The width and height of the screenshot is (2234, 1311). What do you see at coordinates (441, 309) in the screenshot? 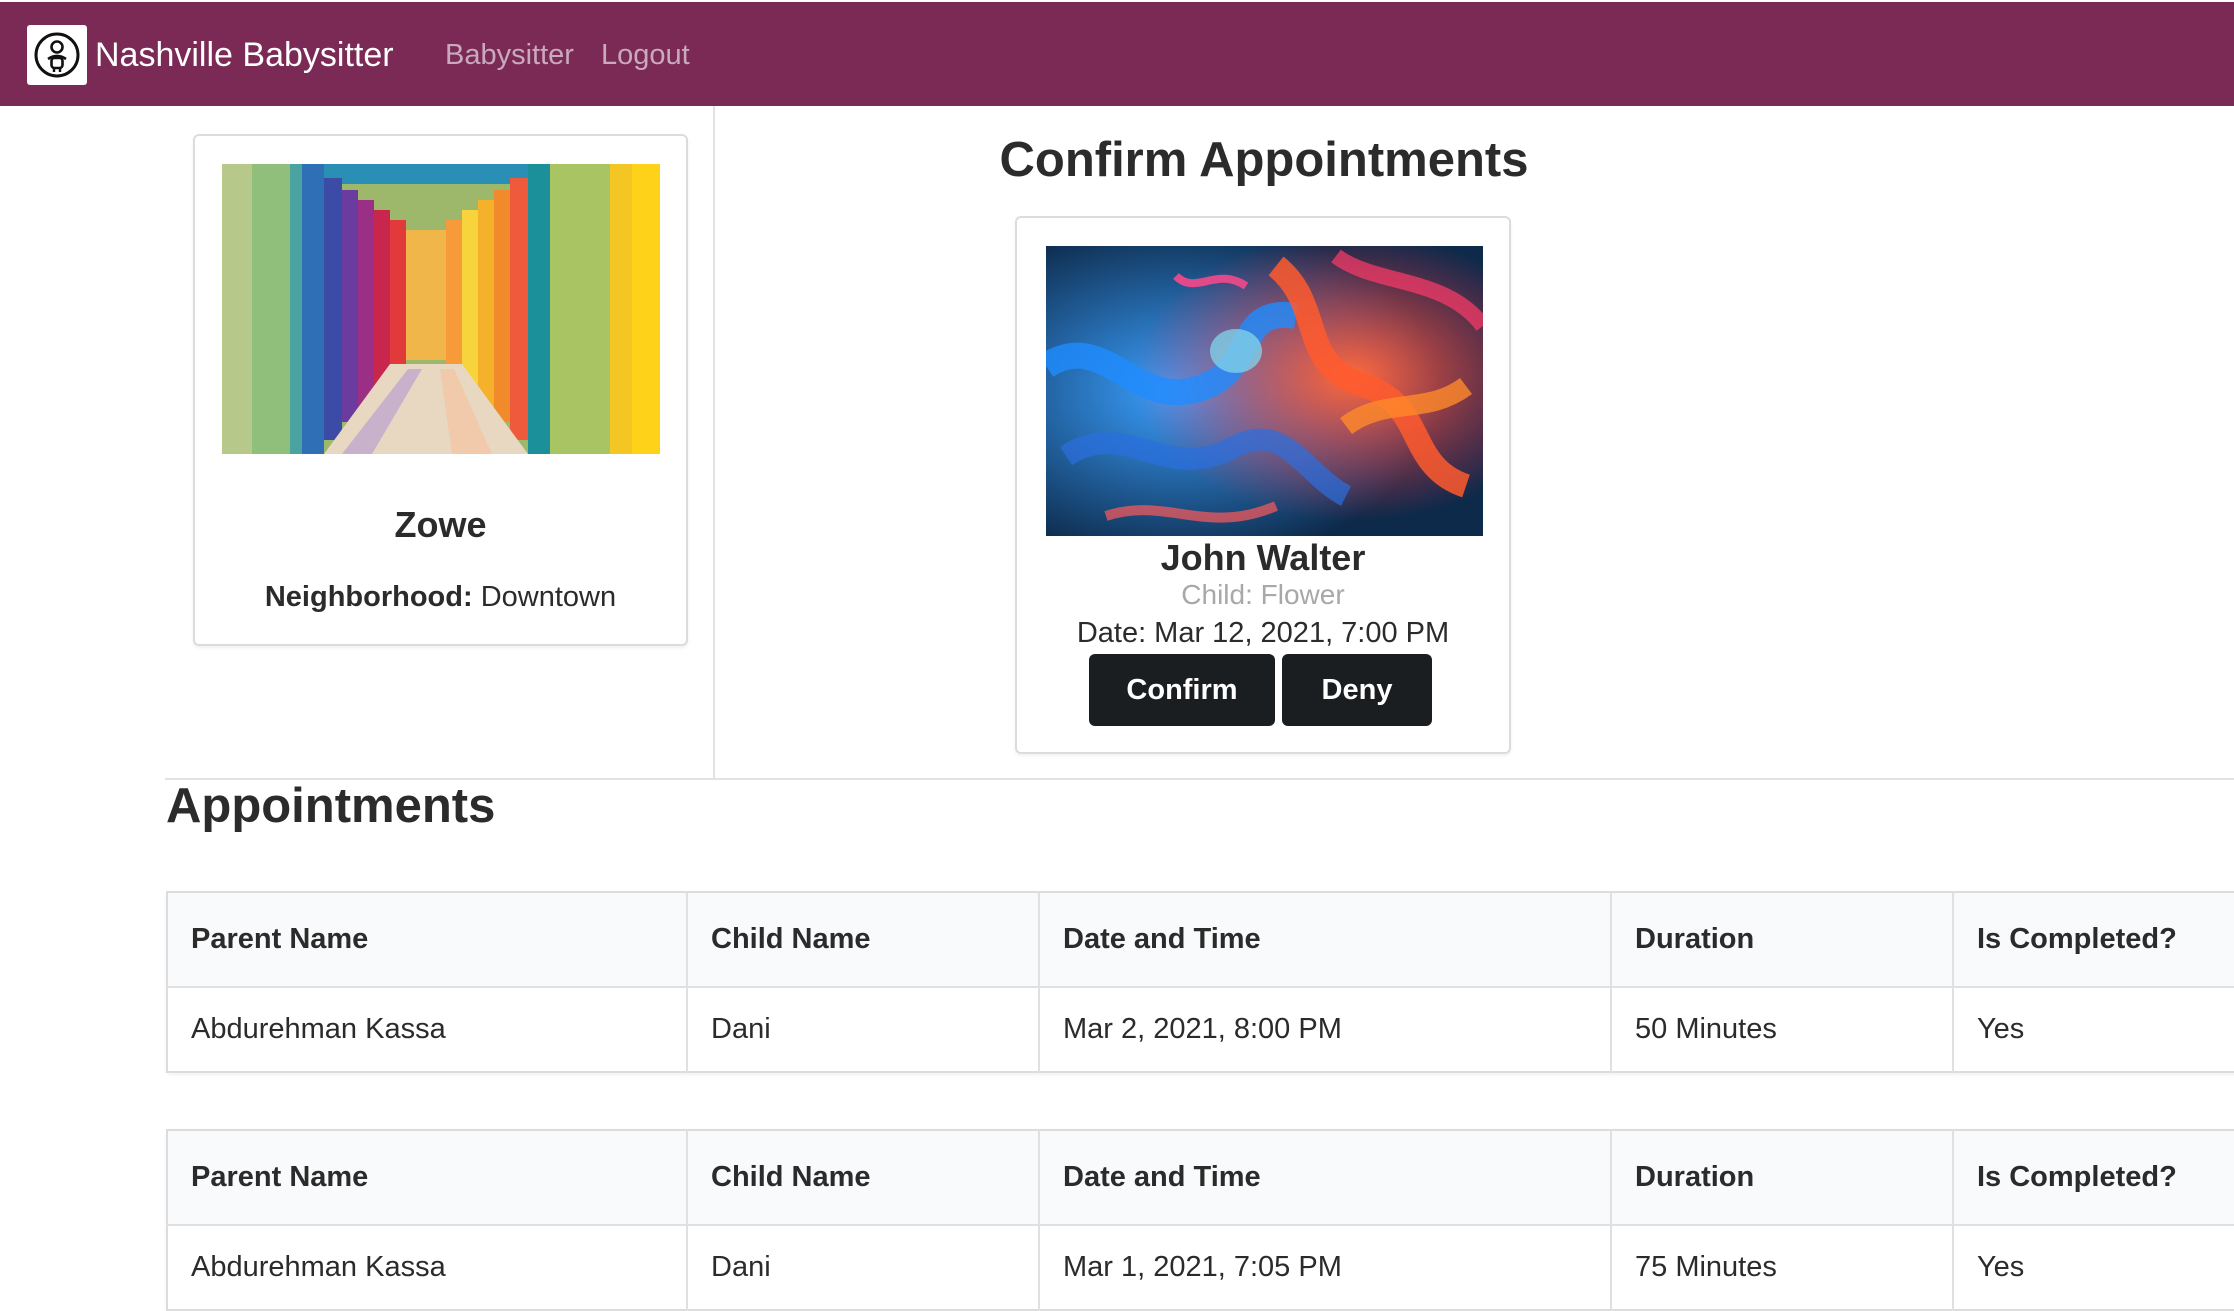
I see `profile-image` at bounding box center [441, 309].